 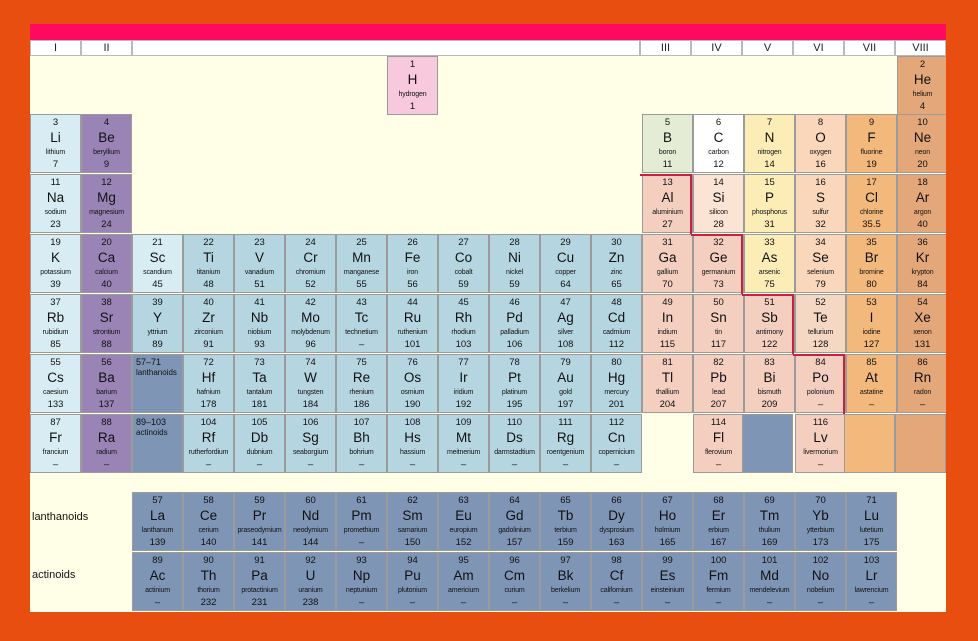 What do you see at coordinates (820, 224) in the screenshot?
I see `element-mass: 32` at bounding box center [820, 224].